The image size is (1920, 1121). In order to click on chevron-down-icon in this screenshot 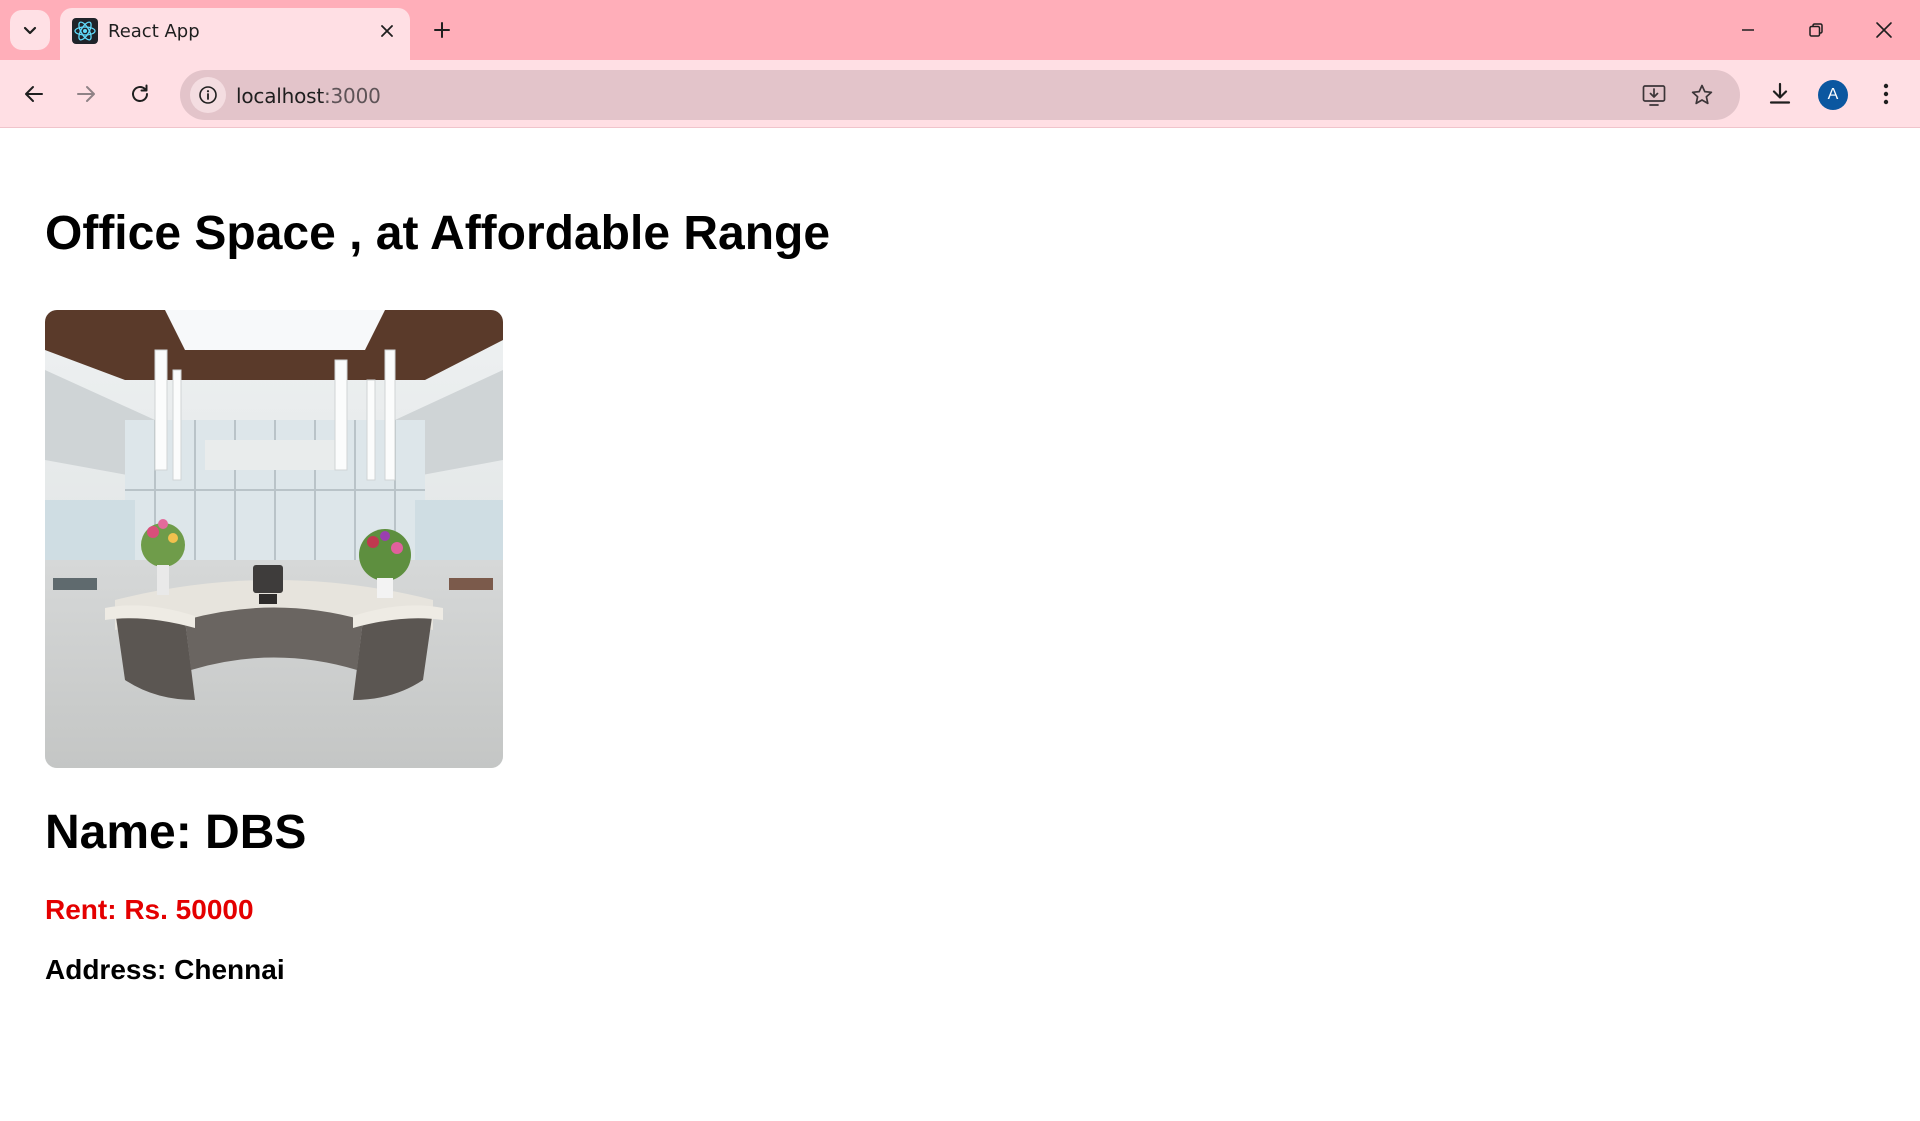, I will do `click(30, 30)`.